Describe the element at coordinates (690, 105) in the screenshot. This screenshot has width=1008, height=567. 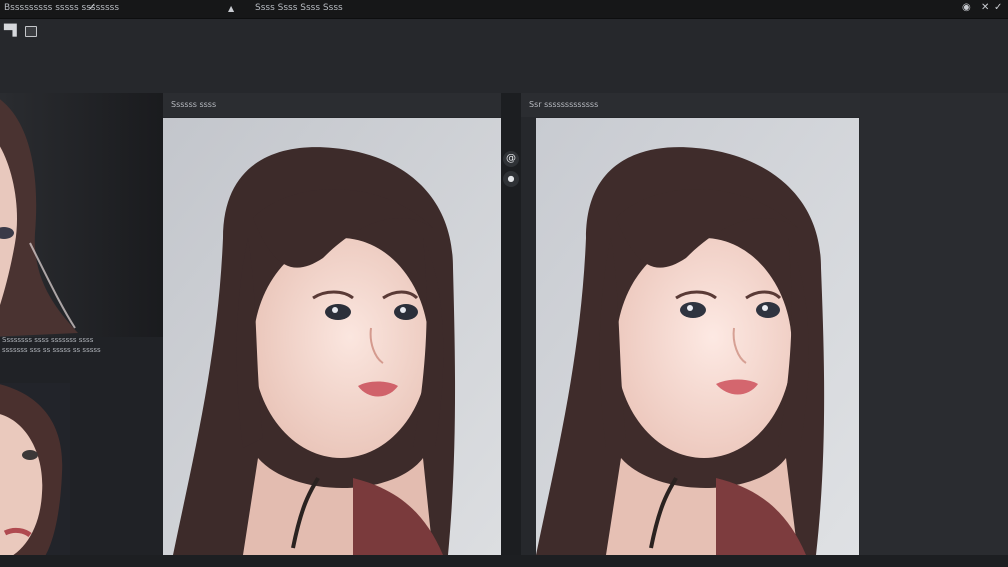
I see `panel-right-header: Ssr sssssssssssss` at that location.